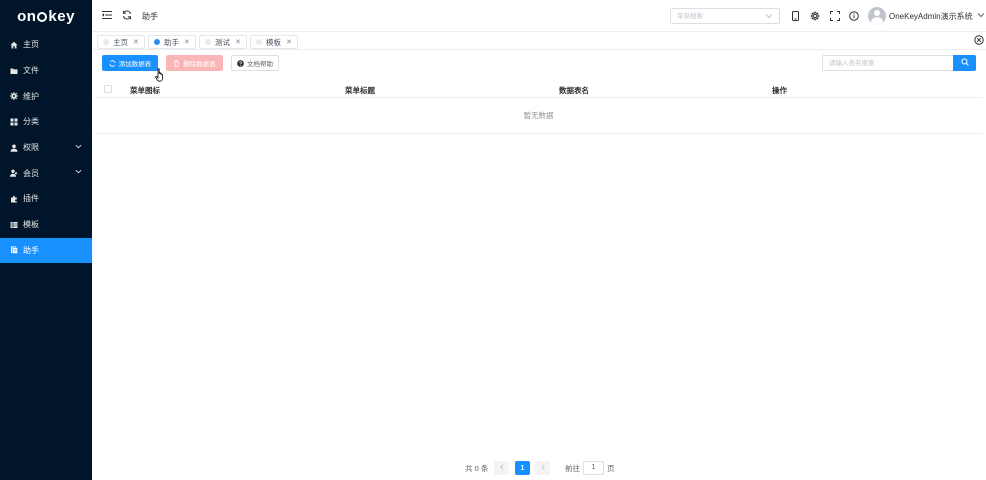 This screenshot has width=986, height=480. I want to click on tab-label: 助手, so click(171, 42).